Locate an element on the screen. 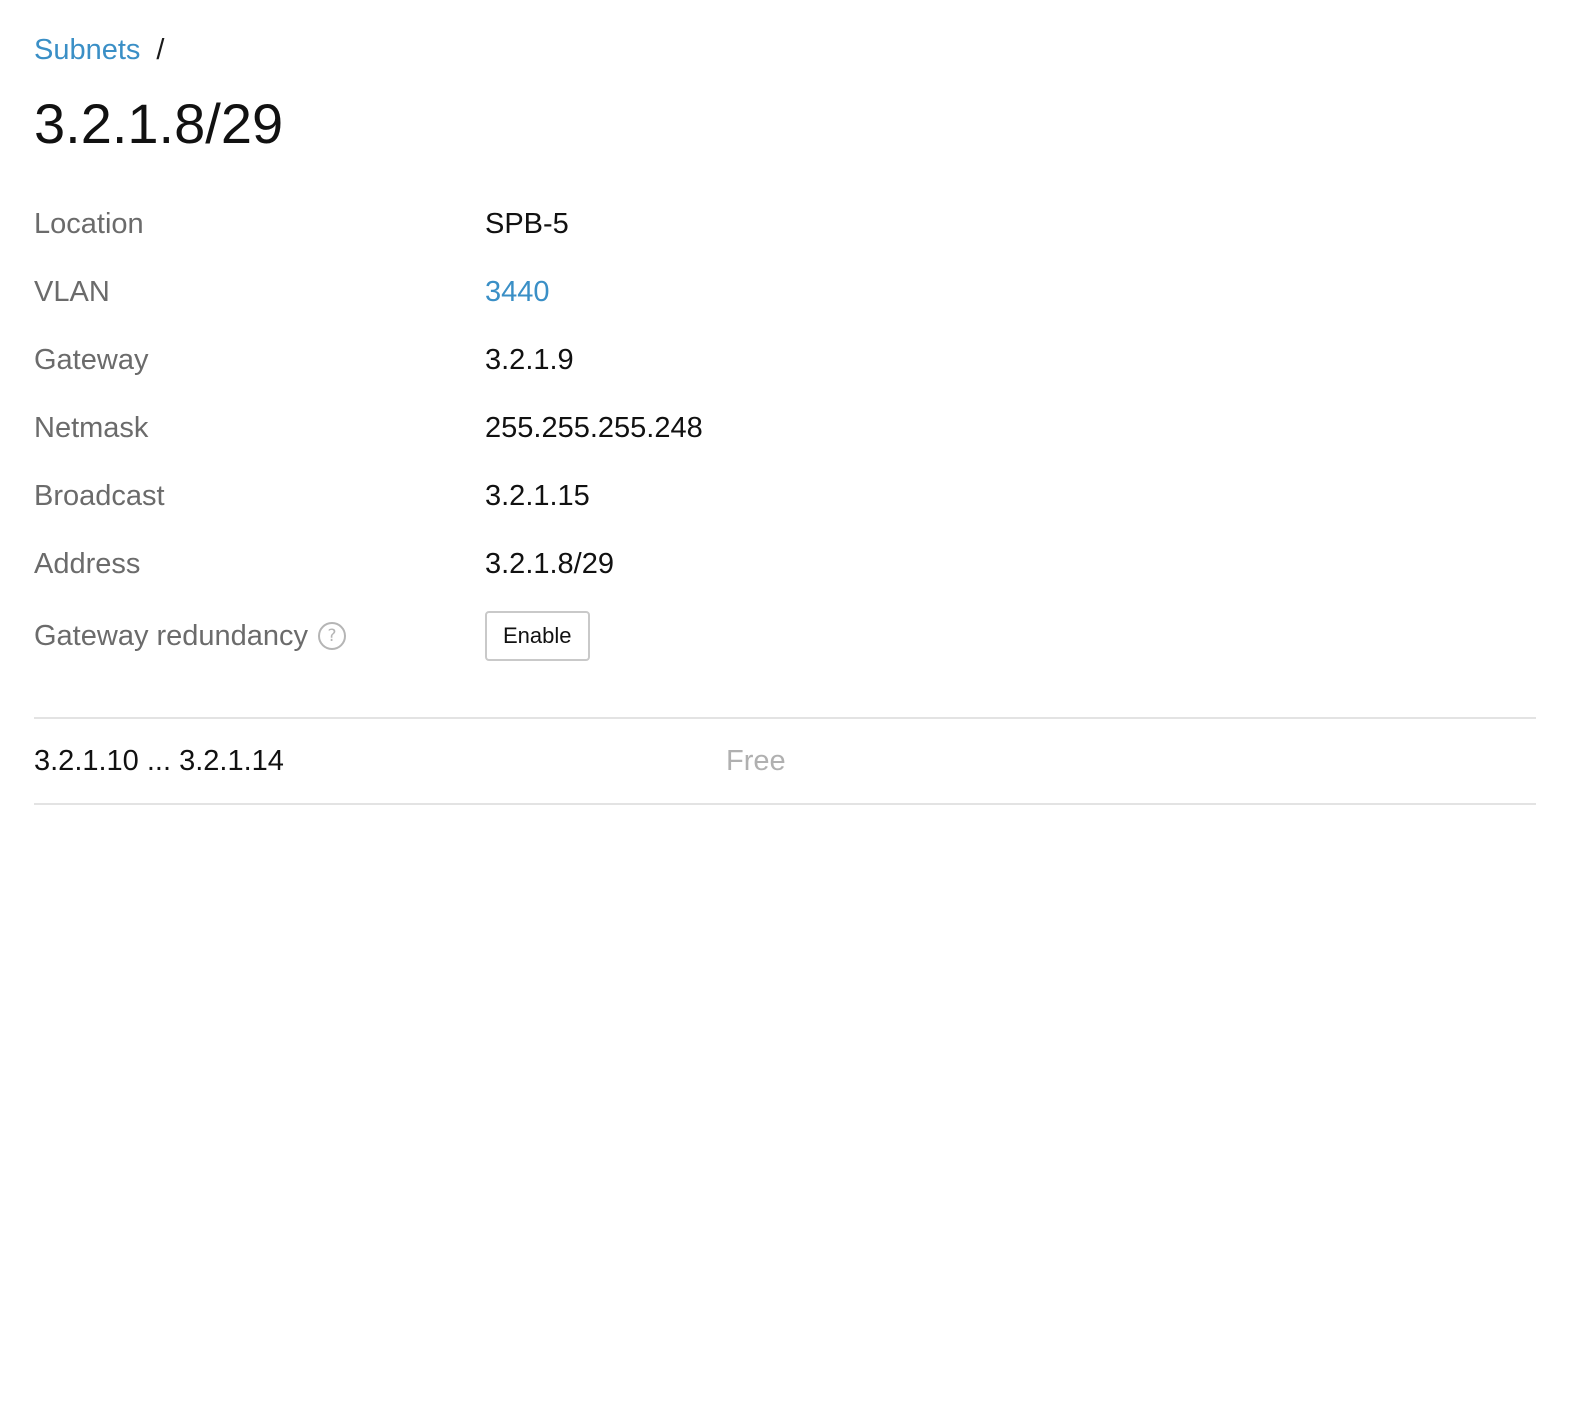 Image resolution: width=1570 pixels, height=1428 pixels. property-label: Gateway redundancy ? is located at coordinates (259, 636).